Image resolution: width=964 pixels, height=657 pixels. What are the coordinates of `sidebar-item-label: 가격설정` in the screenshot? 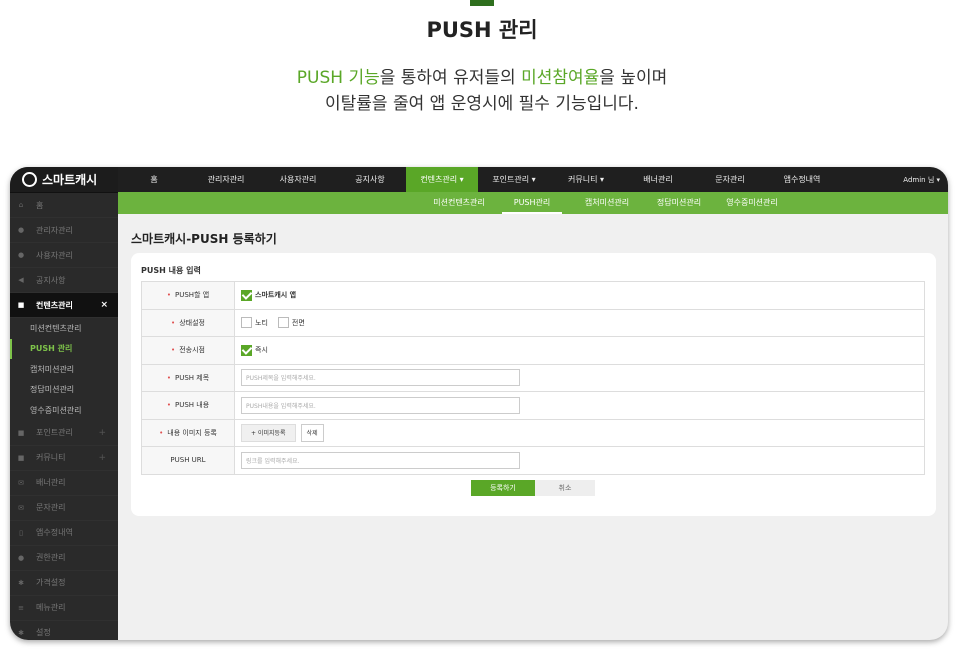 It's located at (51, 582).